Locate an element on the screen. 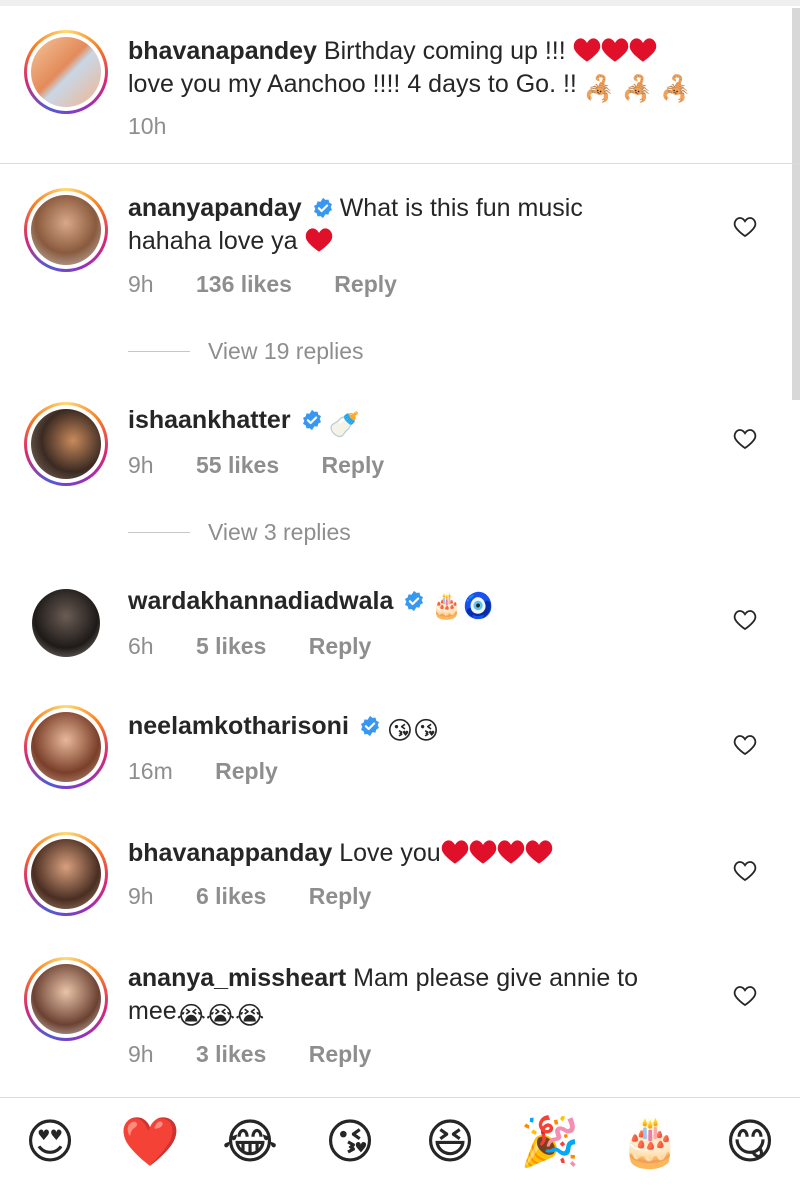 The height and width of the screenshot is (1191, 800). laughing-emoji-button: 😆 is located at coordinates (450, 1142).